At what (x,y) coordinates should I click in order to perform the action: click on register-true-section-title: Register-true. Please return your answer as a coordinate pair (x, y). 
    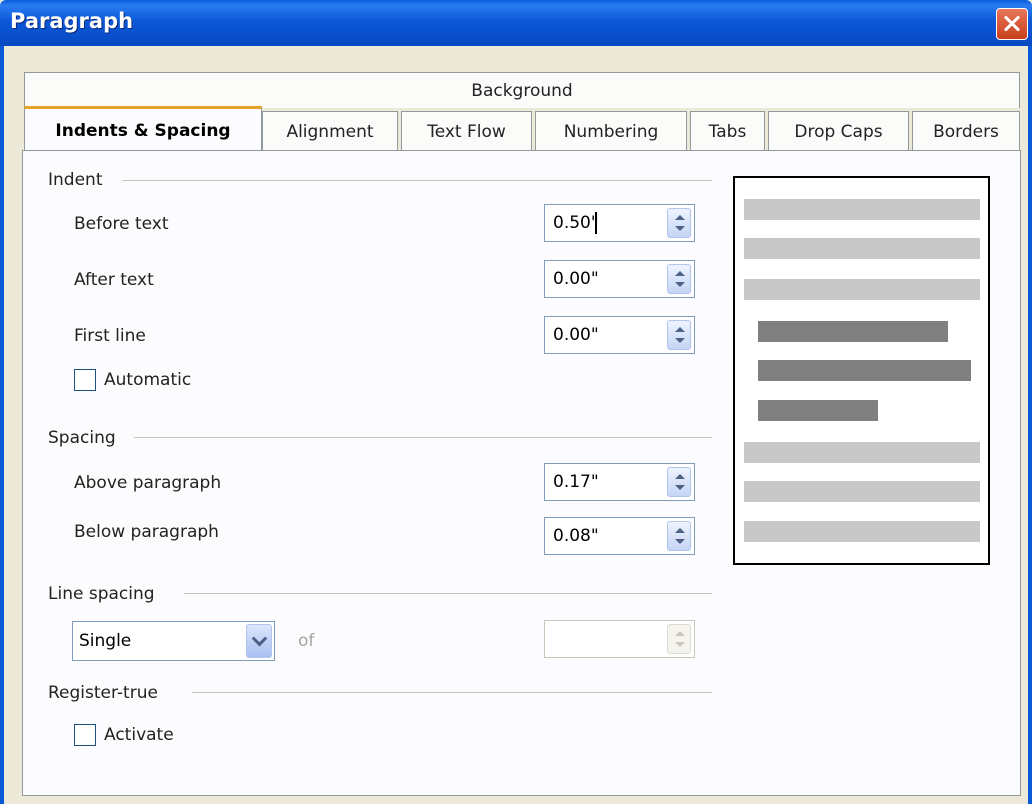
    Looking at the image, I should click on (103, 693).